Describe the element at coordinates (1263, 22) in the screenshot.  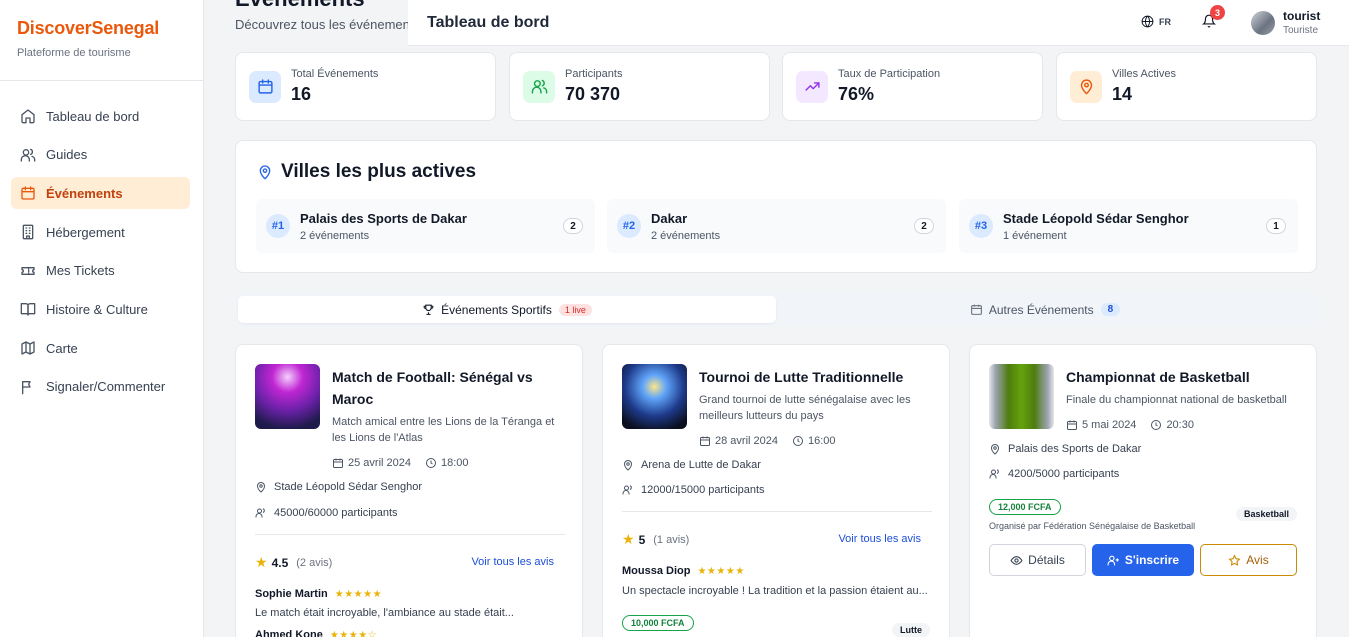
I see `avatar` at that location.